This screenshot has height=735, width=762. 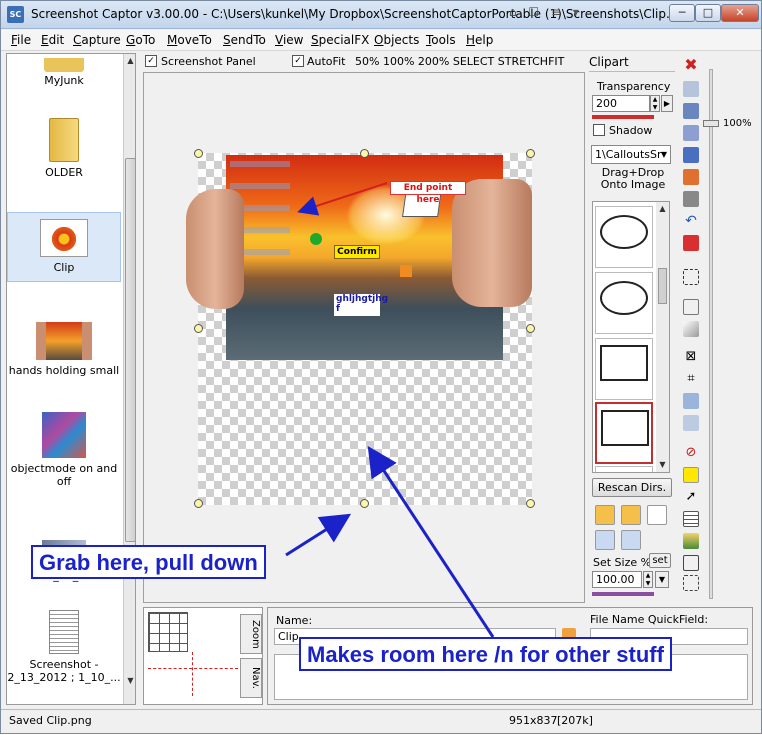 I want to click on annotation-grab-here: Grab here, pull down, so click(x=148, y=562).